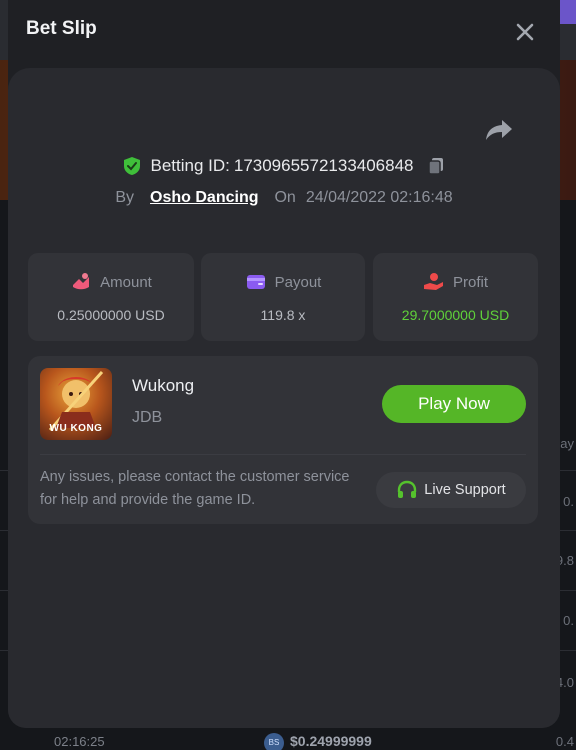  I want to click on payout-value: 119.8 x, so click(283, 315).